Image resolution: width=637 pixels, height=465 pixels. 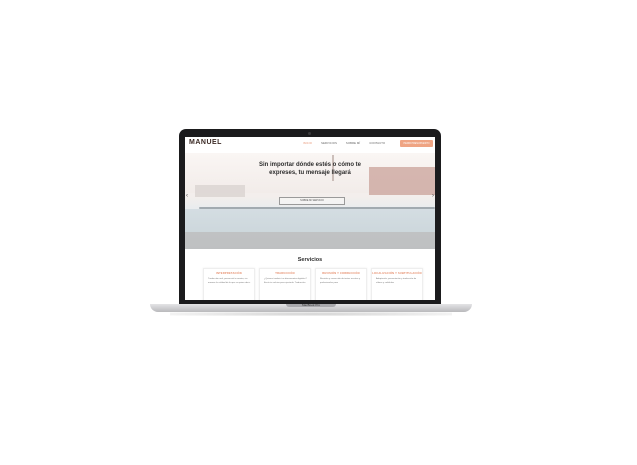 I want to click on request-quote-button: PEDIR PRESUPUESTO, so click(x=416, y=143).